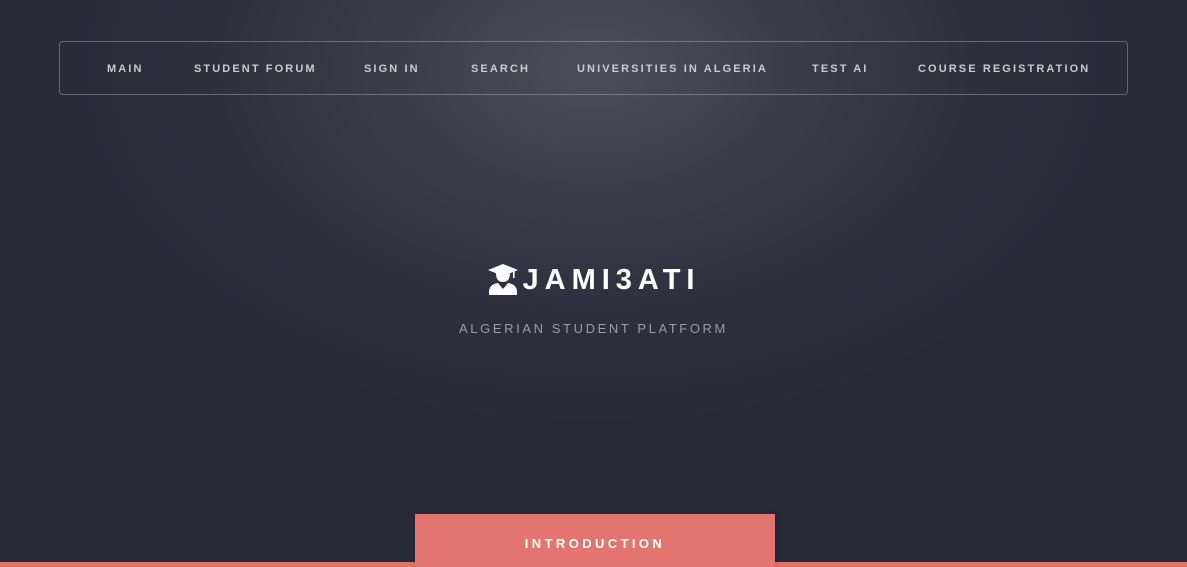 Image resolution: width=1187 pixels, height=567 pixels. What do you see at coordinates (392, 69) in the screenshot?
I see `nav-item-sign-in: SIGN IN` at bounding box center [392, 69].